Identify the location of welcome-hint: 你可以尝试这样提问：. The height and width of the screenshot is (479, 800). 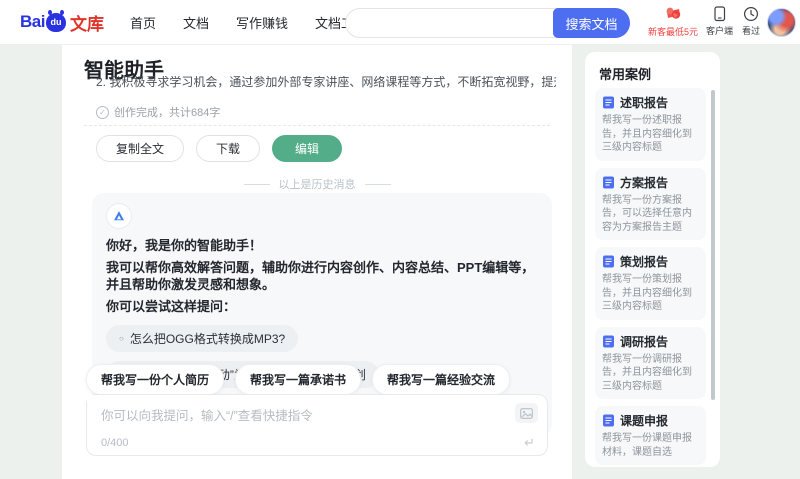
(171, 306).